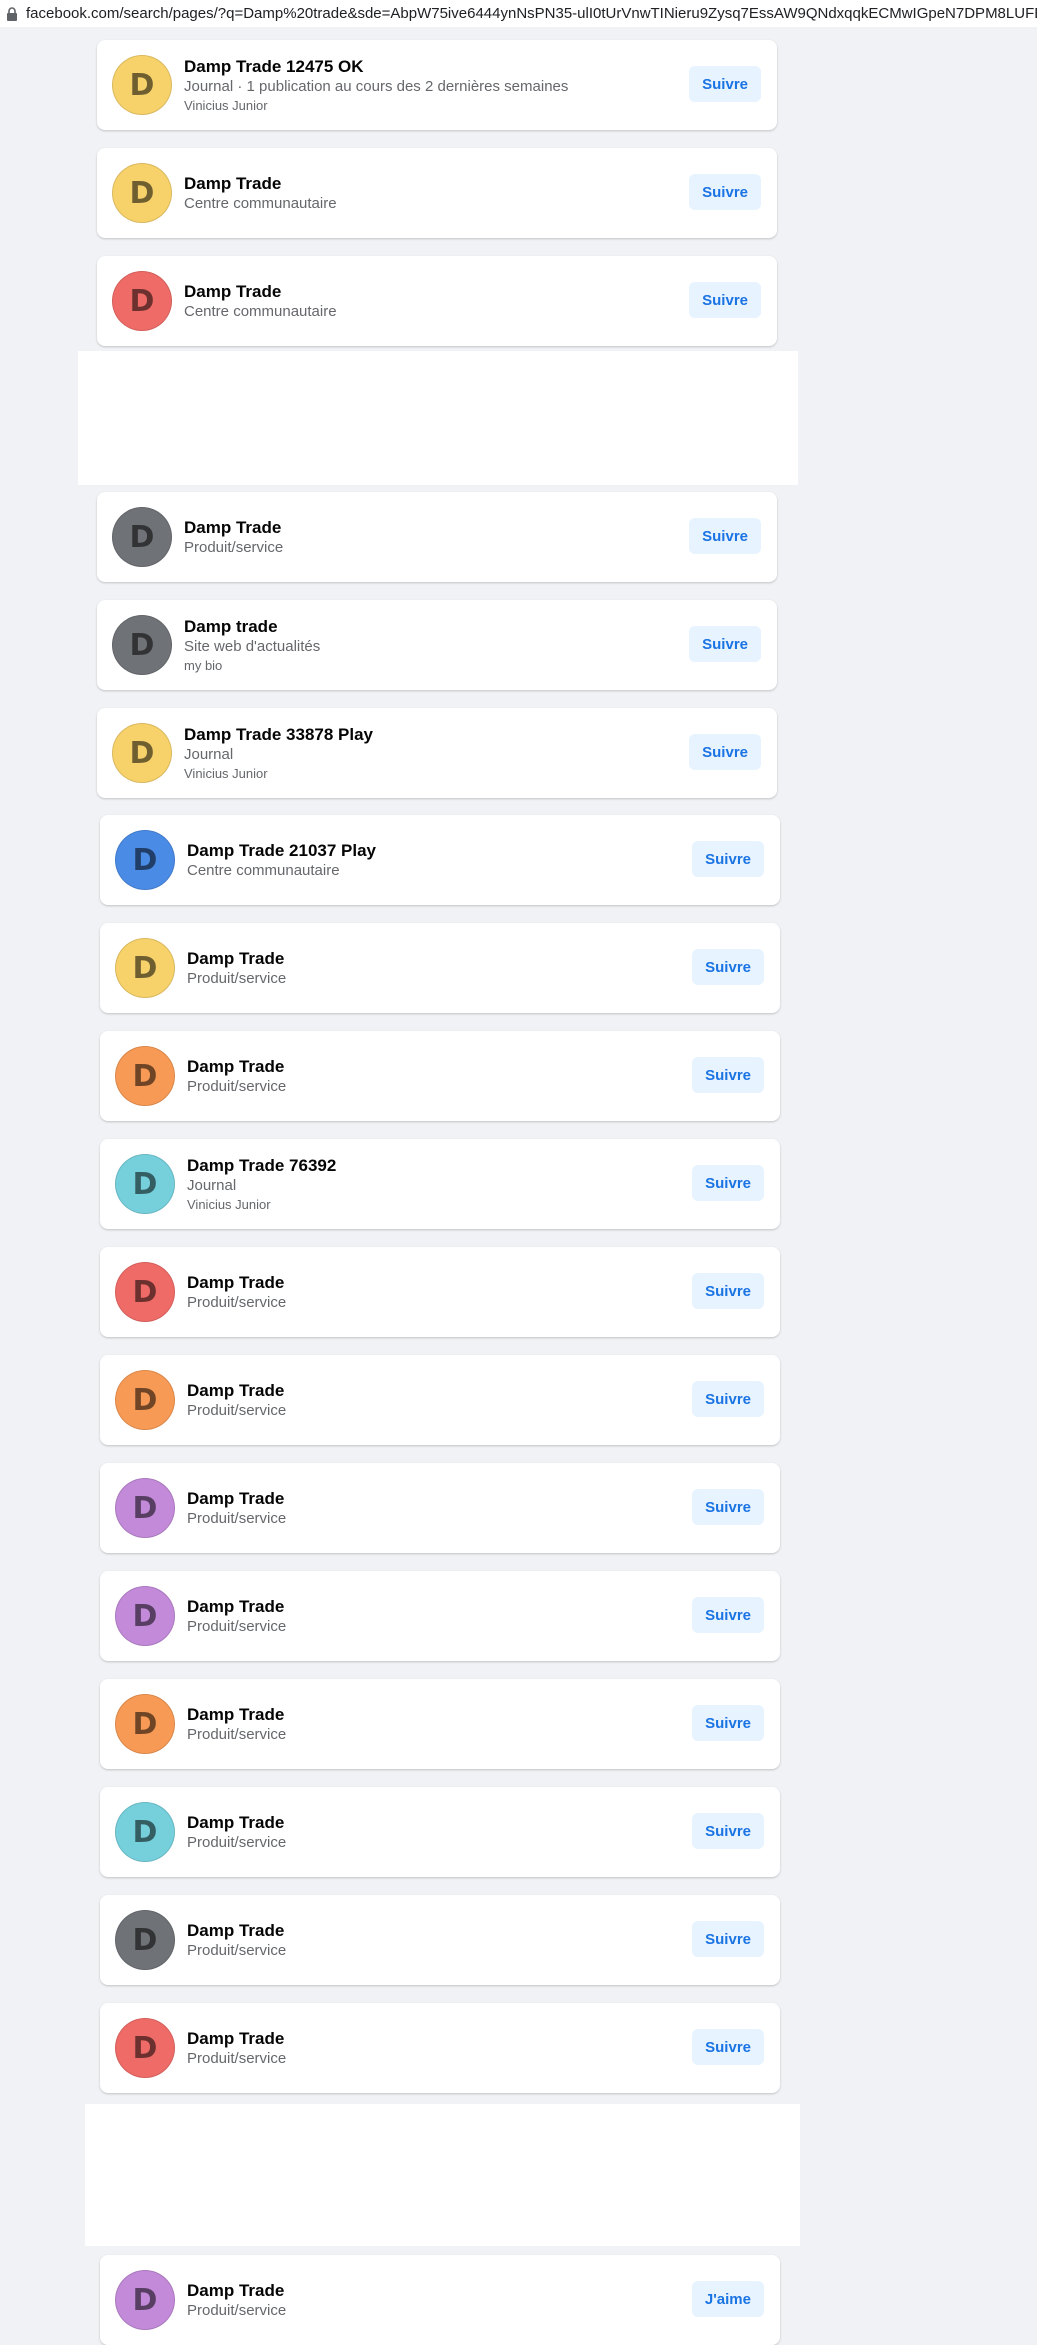 Image resolution: width=1037 pixels, height=2345 pixels. I want to click on like-button: J'aime, so click(727, 2299).